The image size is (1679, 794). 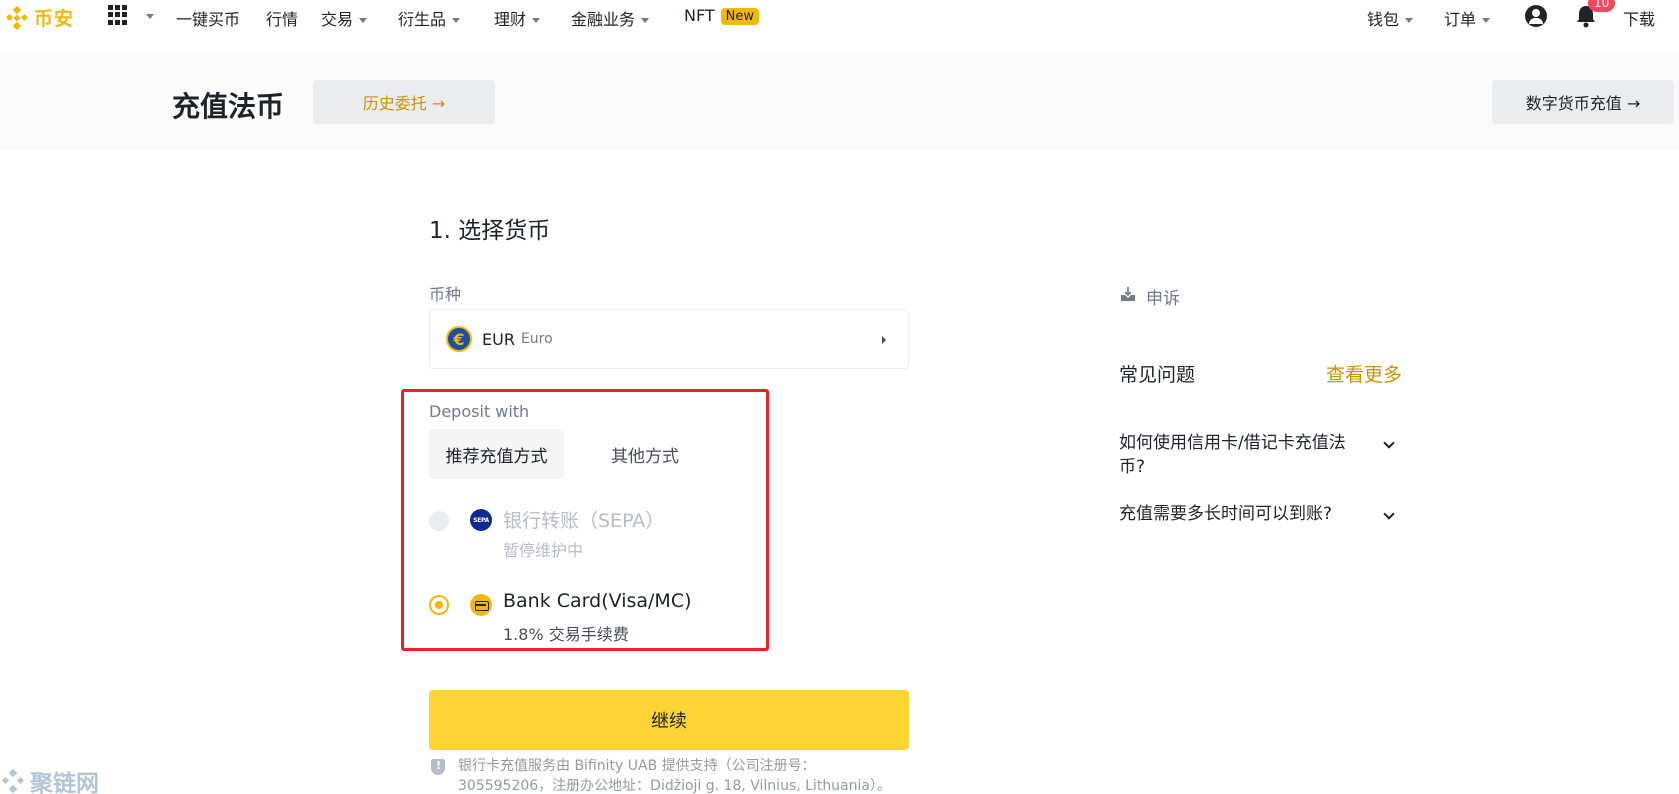 What do you see at coordinates (481, 605) in the screenshot?
I see `bank-card-icon` at bounding box center [481, 605].